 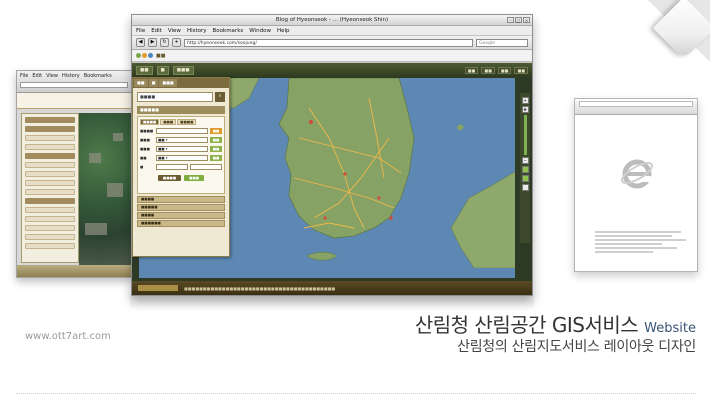 What do you see at coordinates (158, 288) in the screenshot?
I see `footer-logo` at bounding box center [158, 288].